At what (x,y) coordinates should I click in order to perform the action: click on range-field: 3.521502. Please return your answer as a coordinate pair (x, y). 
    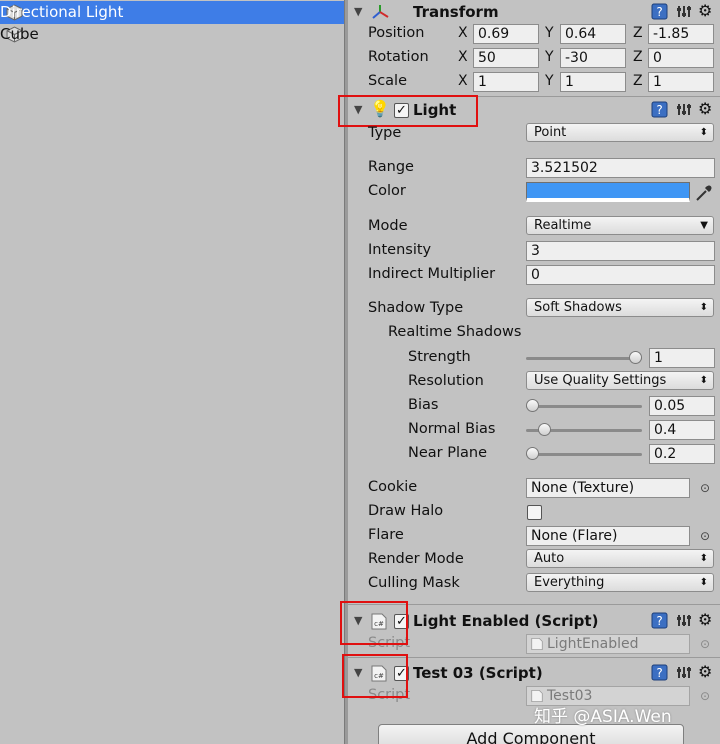
    Looking at the image, I should click on (620, 168).